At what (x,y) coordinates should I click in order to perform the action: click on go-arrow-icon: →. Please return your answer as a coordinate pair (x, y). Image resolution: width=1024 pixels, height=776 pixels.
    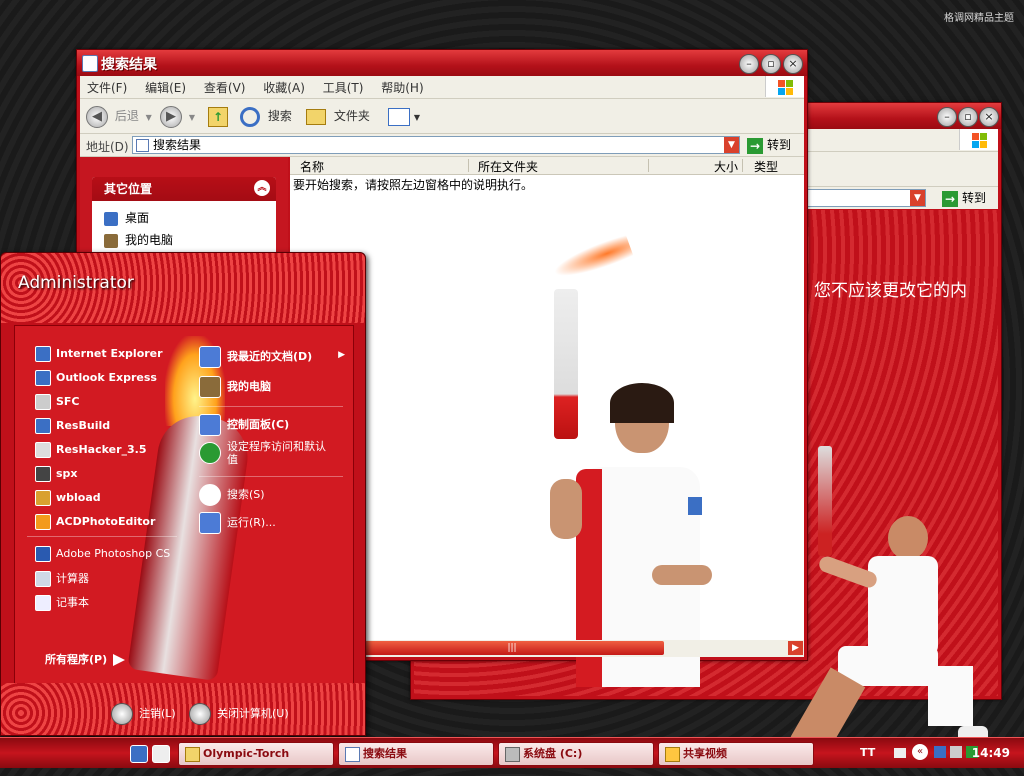
    Looking at the image, I should click on (755, 145).